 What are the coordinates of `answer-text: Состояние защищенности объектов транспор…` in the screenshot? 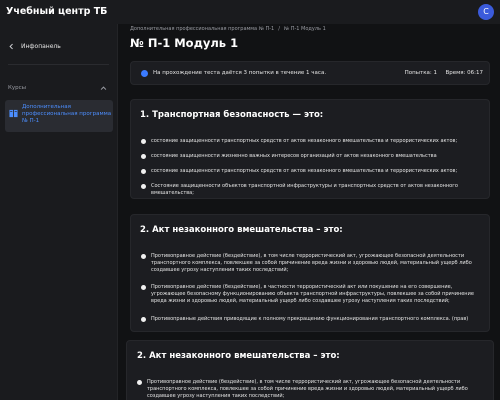 It's located at (304, 189).